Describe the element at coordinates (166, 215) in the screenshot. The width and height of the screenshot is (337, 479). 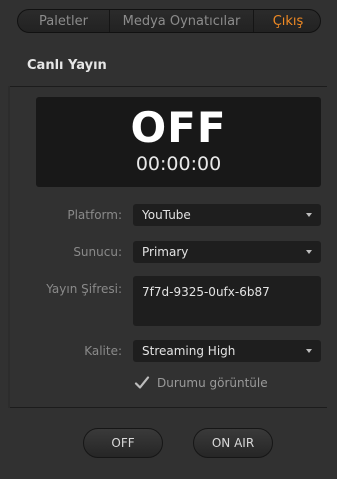
I see `platform-value: YouTube` at that location.